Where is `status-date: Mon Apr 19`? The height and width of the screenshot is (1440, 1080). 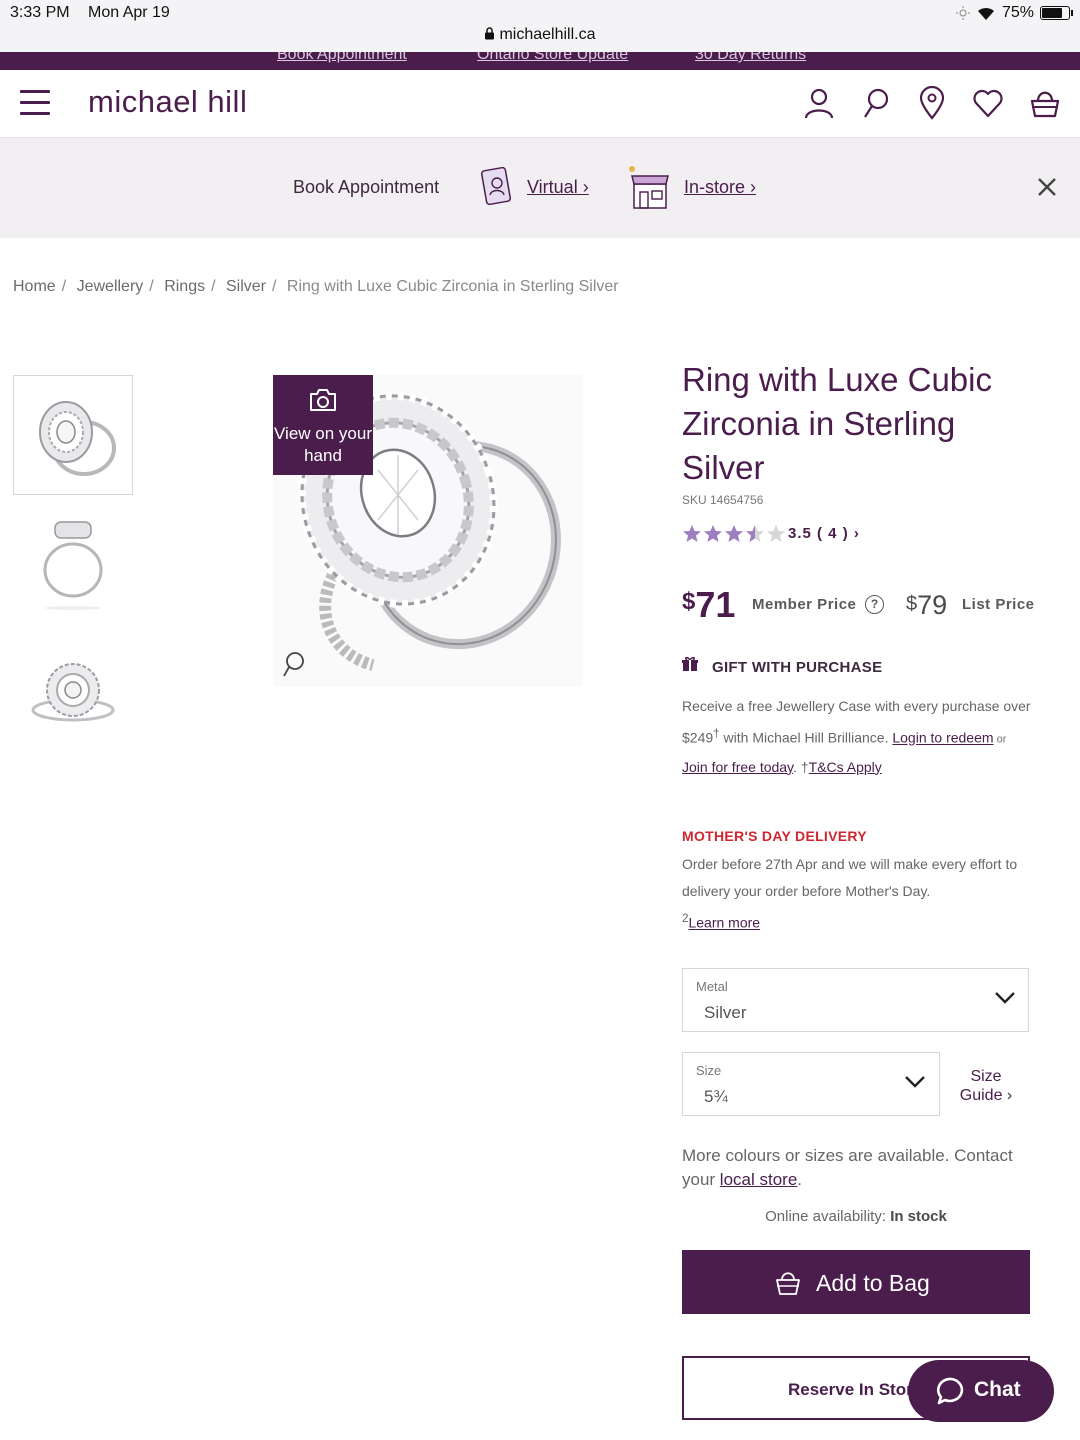
status-date: Mon Apr 19 is located at coordinates (129, 12).